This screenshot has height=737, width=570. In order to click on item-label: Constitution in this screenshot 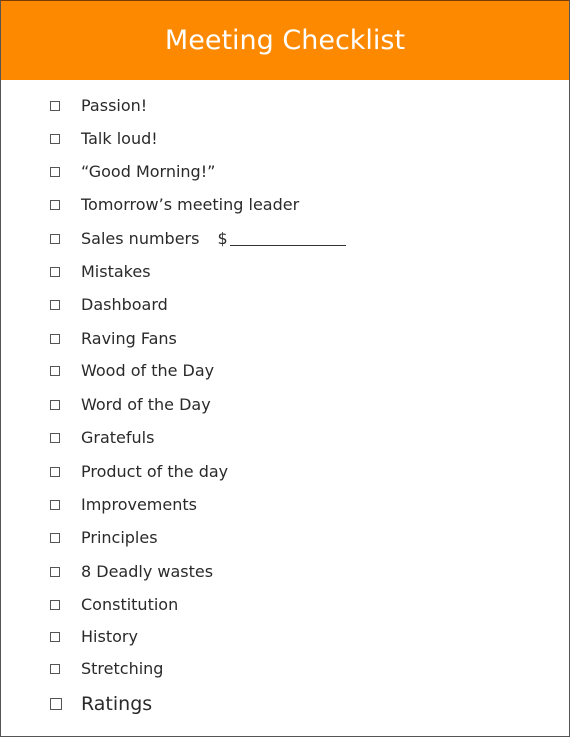, I will do `click(130, 604)`.